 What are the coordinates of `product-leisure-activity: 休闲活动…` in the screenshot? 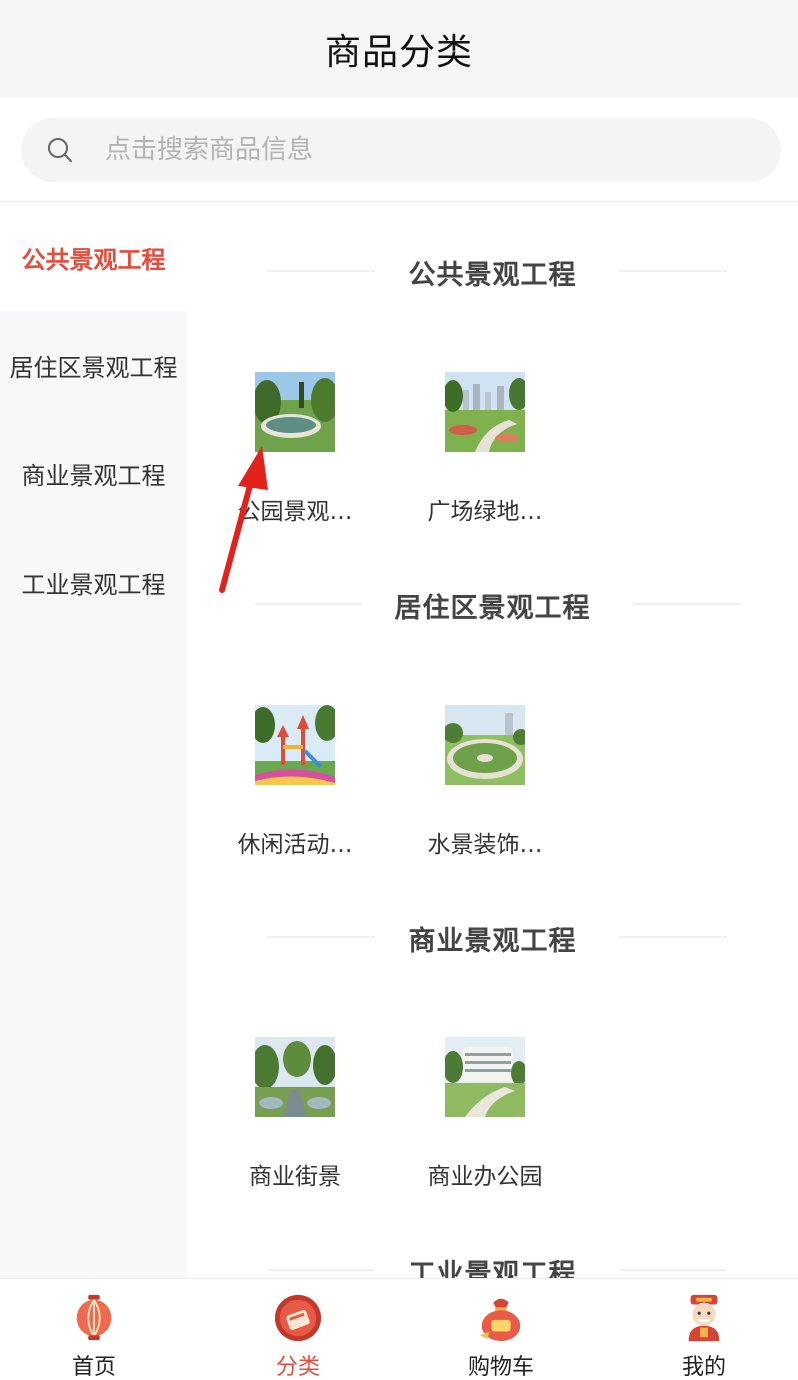 It's located at (295, 782).